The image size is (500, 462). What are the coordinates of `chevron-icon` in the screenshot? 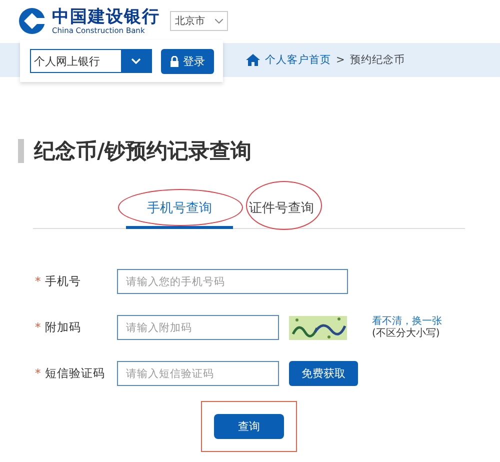 It's located at (219, 21).